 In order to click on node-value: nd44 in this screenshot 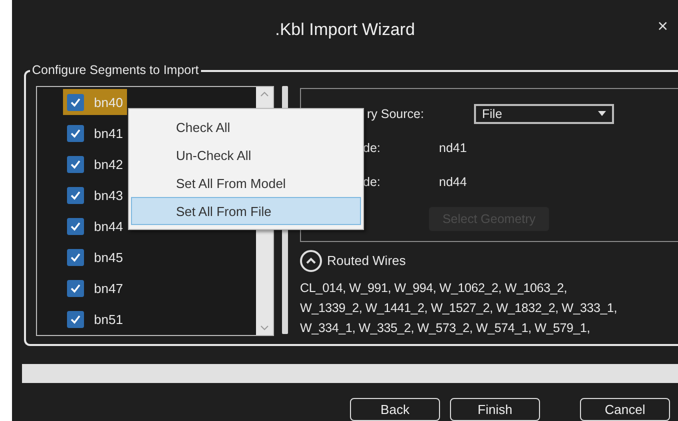, I will do `click(453, 181)`.